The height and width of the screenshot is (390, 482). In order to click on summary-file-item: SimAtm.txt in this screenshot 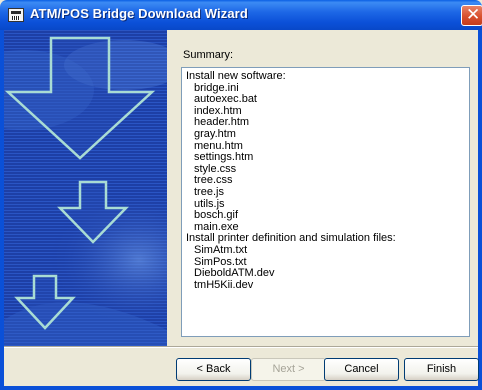, I will do `click(221, 249)`.